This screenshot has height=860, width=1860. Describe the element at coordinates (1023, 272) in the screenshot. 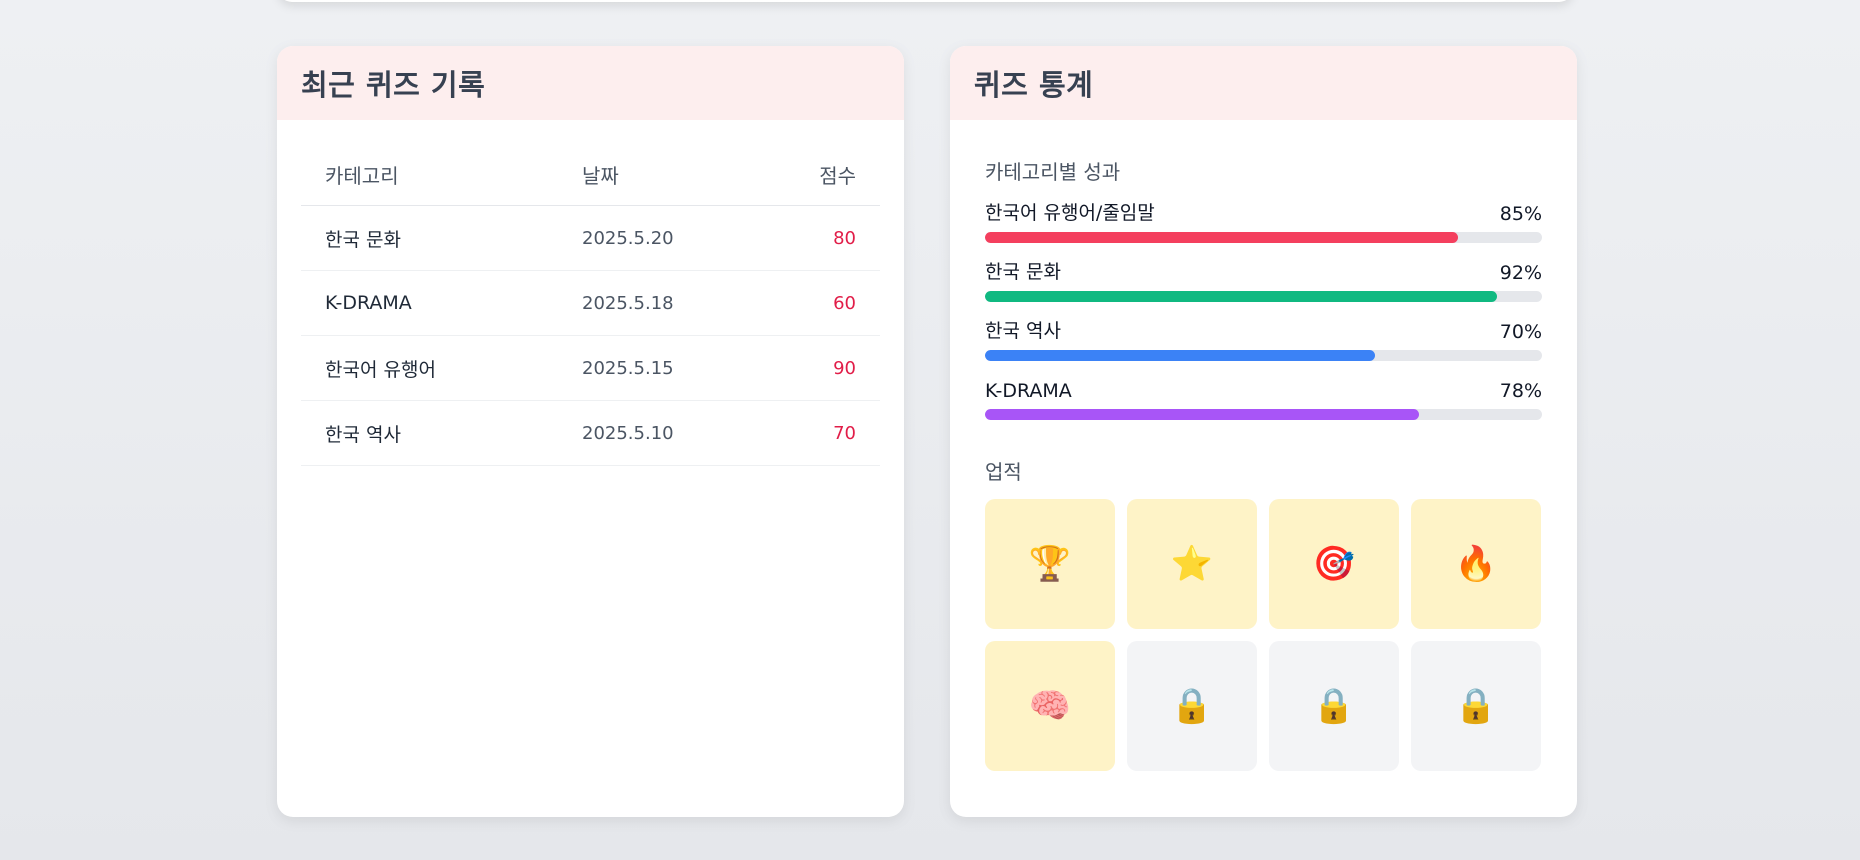

I see `category-name: 한국 문화` at that location.